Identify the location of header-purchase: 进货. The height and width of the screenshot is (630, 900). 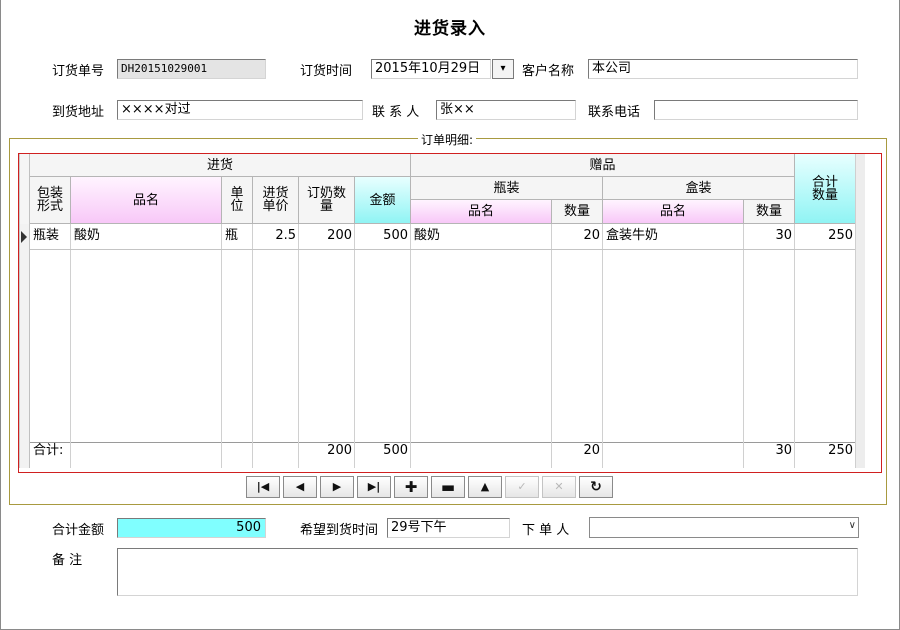
(220, 165).